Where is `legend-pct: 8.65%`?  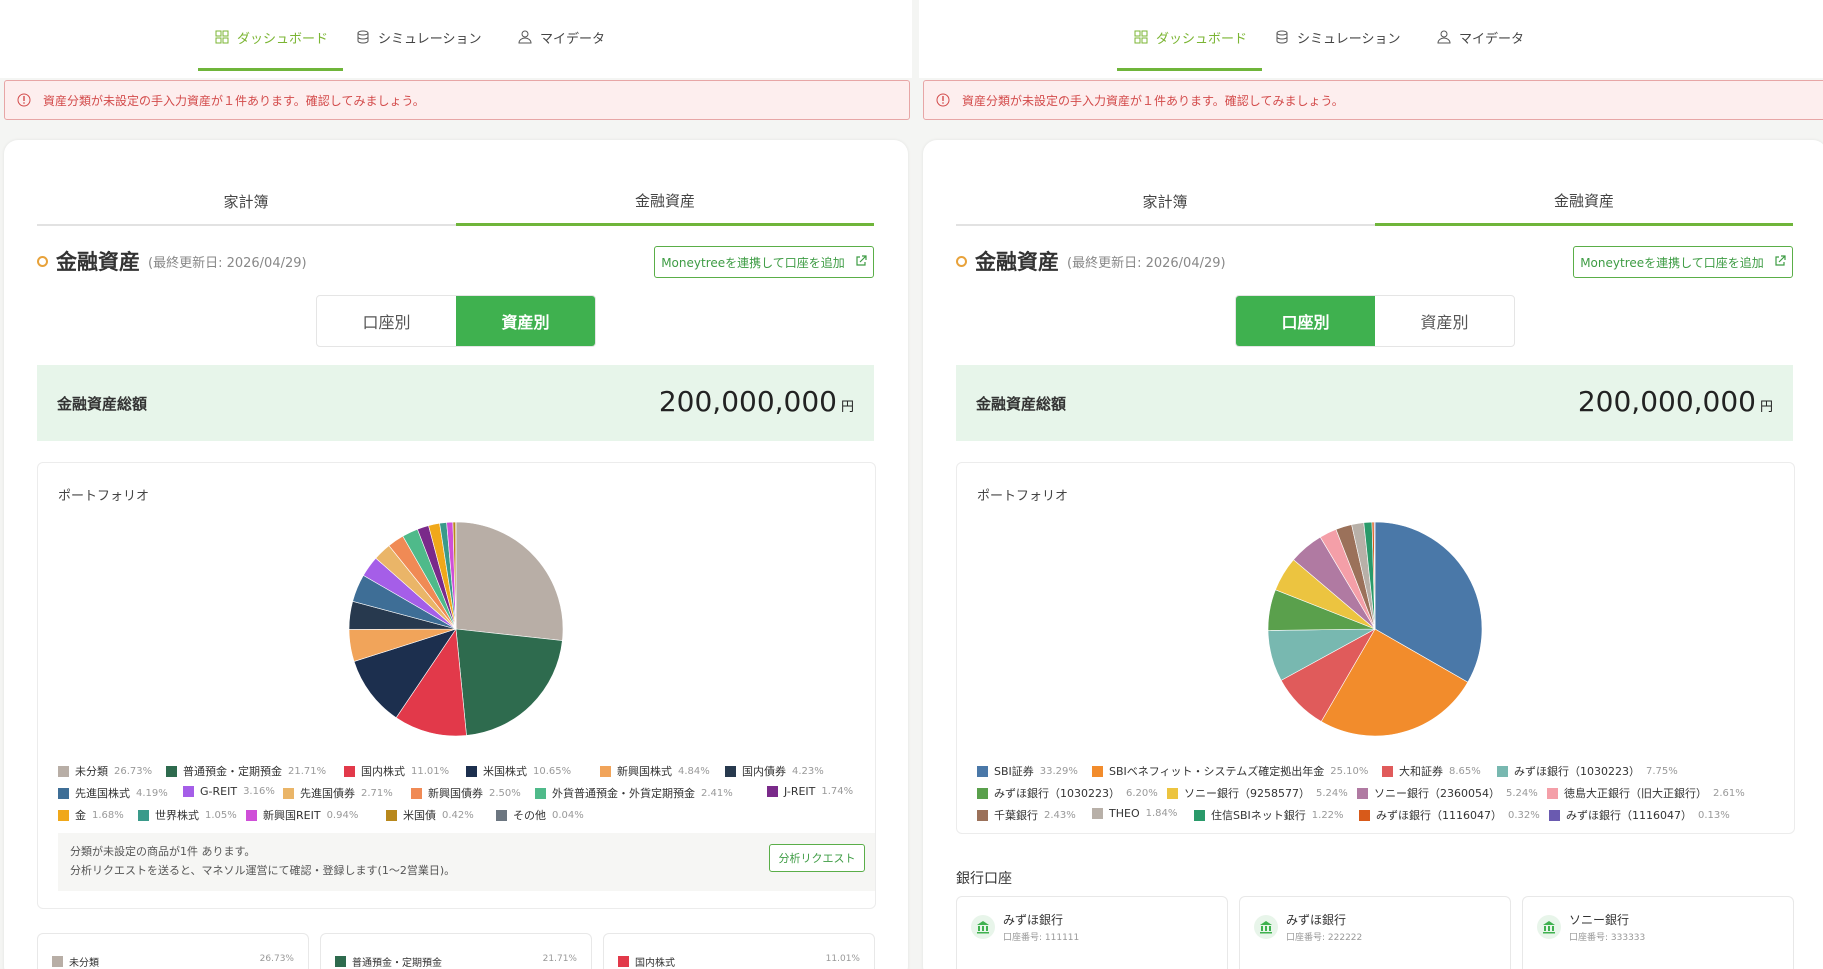
legend-pct: 8.65% is located at coordinates (1465, 771).